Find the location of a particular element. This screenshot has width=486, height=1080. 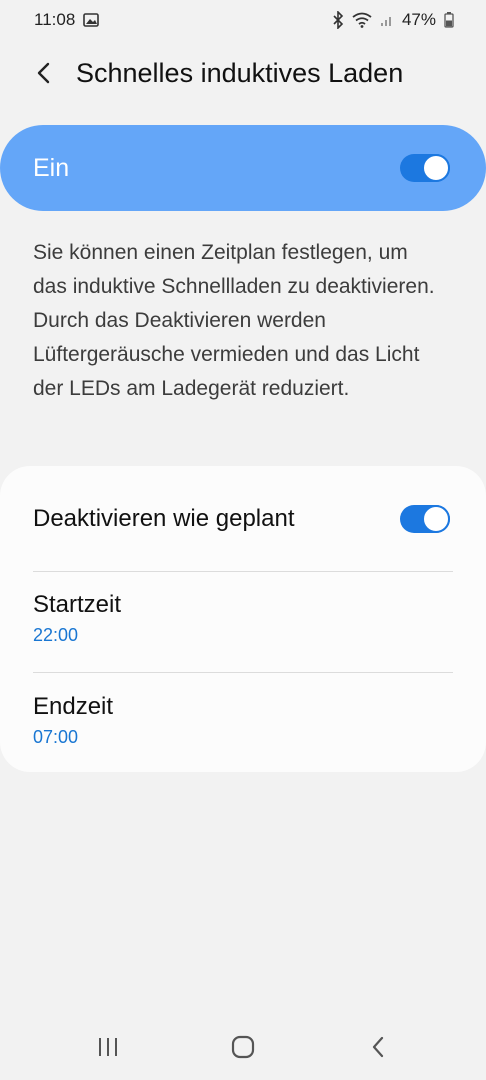

status-right: 47% is located at coordinates (393, 20).